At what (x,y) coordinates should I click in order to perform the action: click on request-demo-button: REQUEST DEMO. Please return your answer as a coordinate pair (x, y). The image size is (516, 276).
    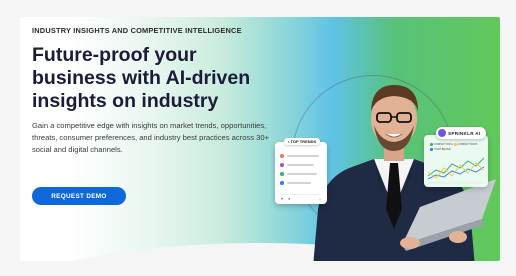
    Looking at the image, I should click on (79, 196).